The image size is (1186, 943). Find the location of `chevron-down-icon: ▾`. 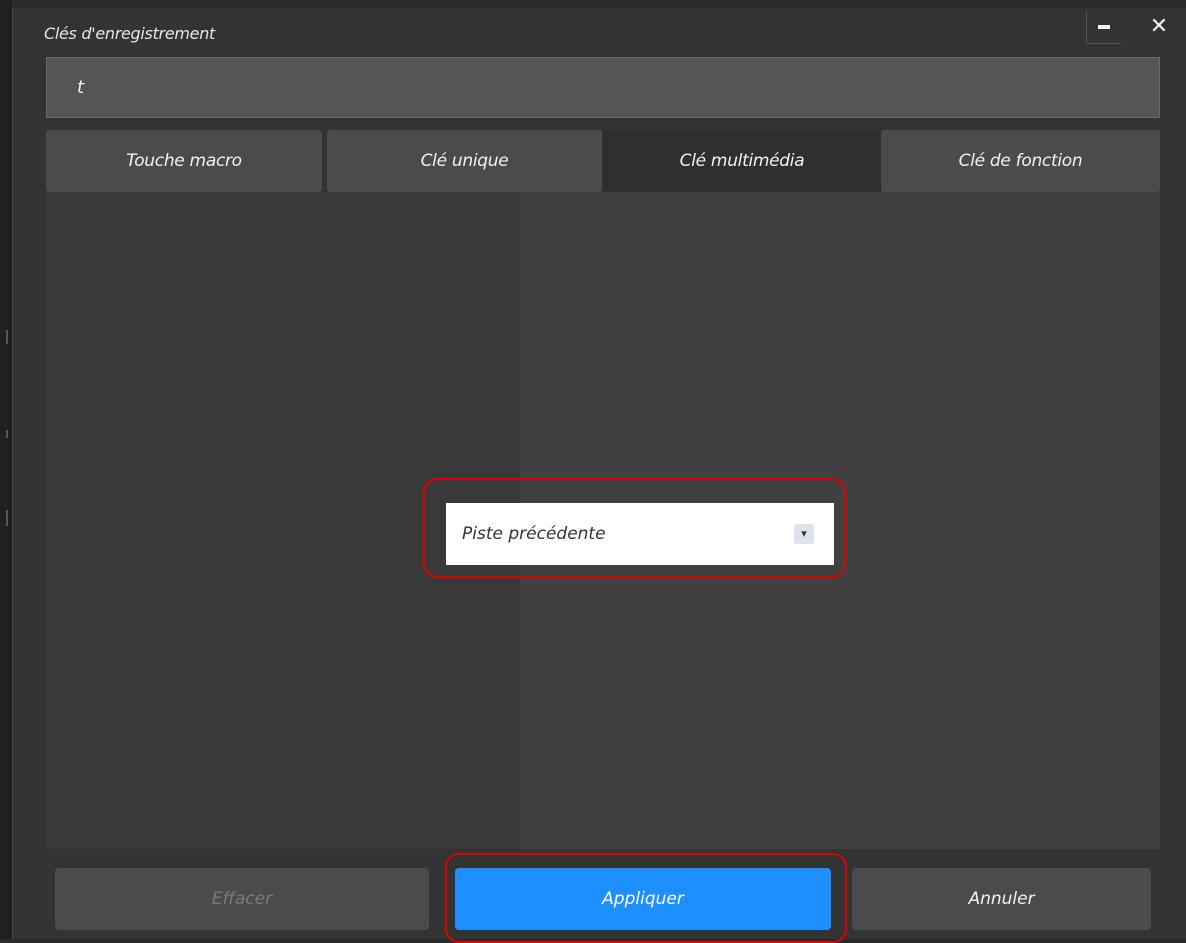

chevron-down-icon: ▾ is located at coordinates (804, 534).